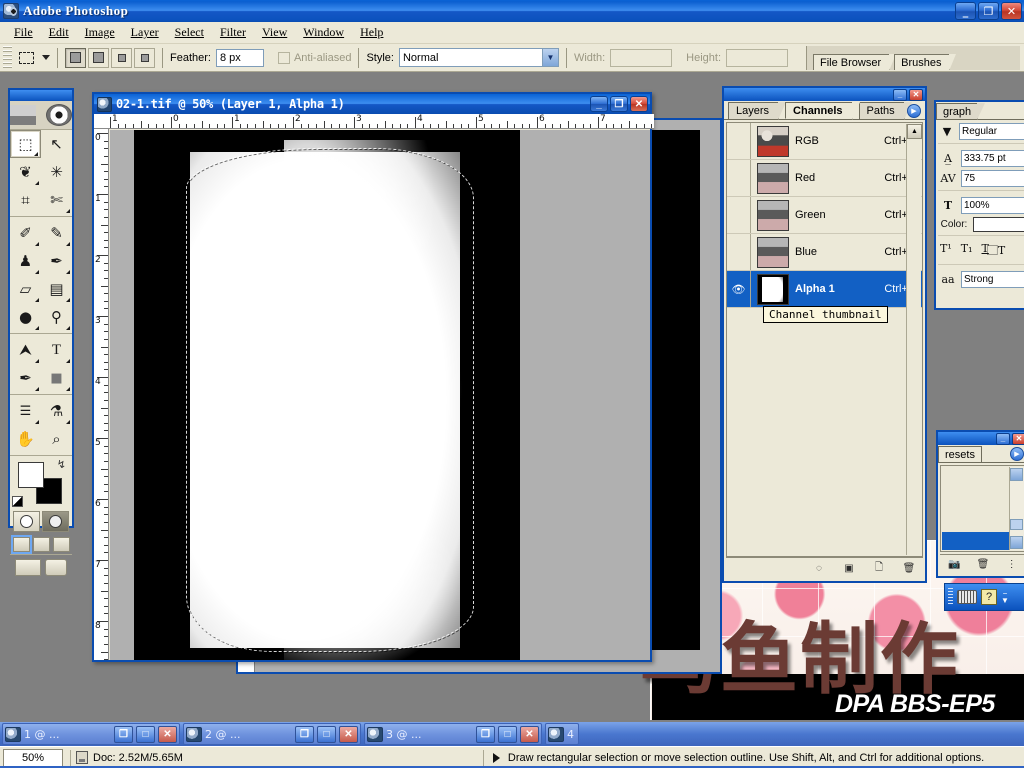  Describe the element at coordinates (824, 94) in the screenshot. I see `channels-palette-title-bar: _ ✕` at that location.